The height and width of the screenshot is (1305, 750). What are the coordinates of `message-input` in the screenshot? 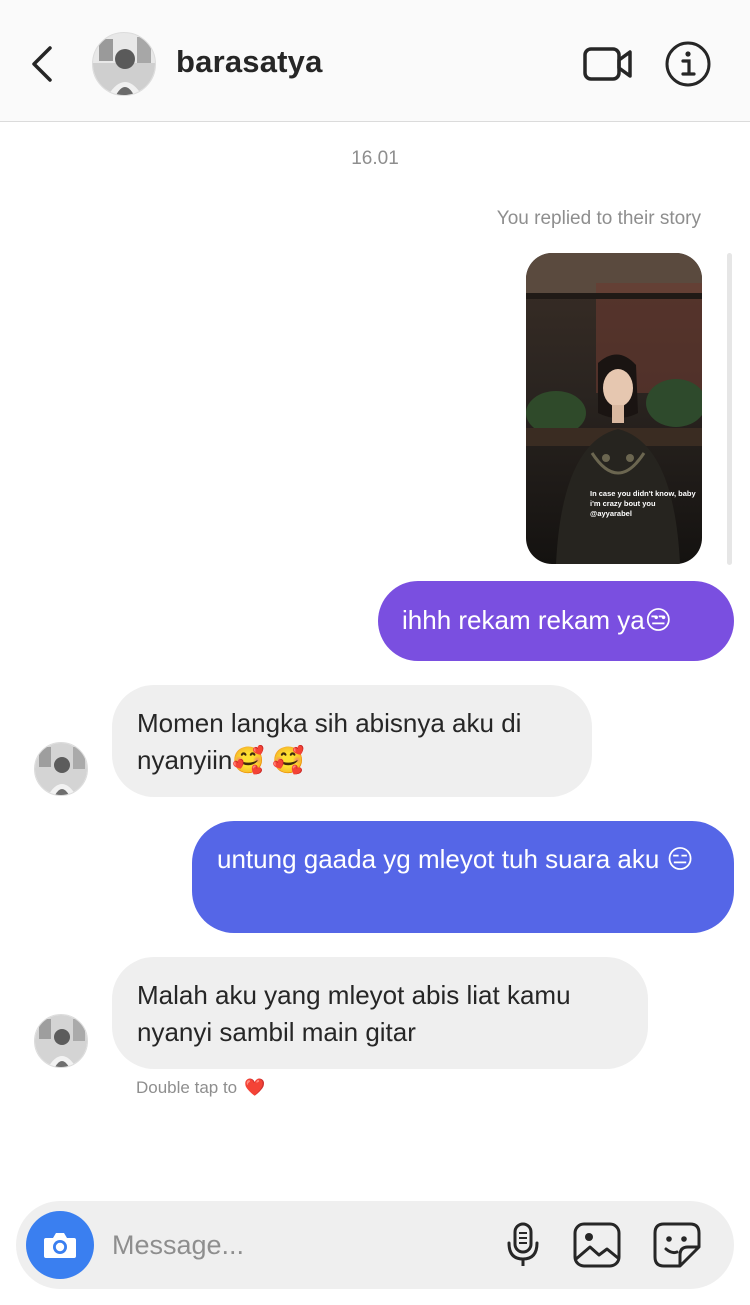 It's located at (292, 1245).